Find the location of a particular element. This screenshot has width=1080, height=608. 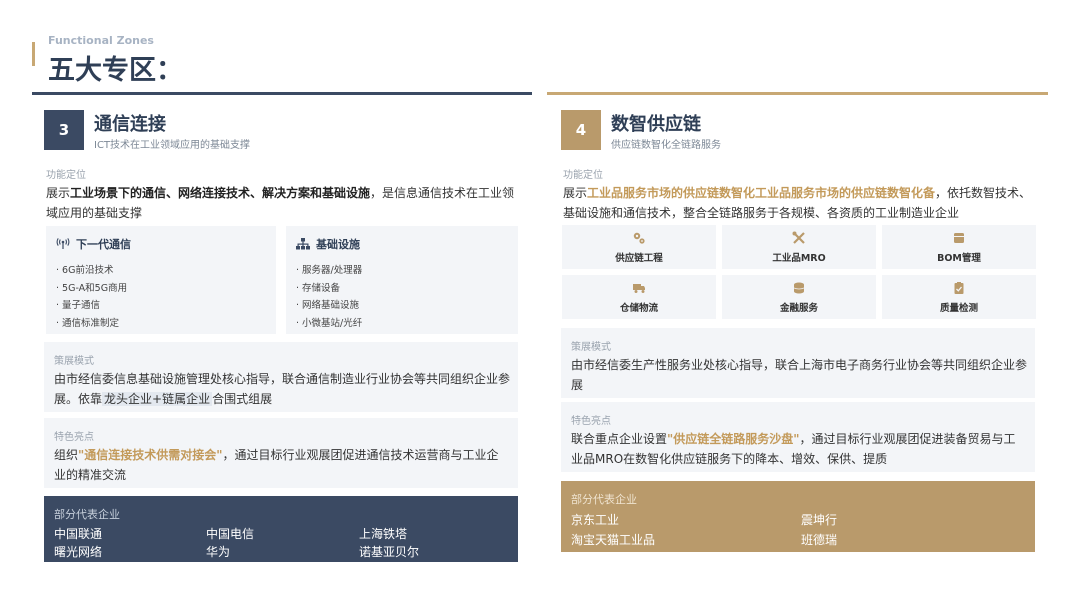

truck-icon is located at coordinates (639, 288).